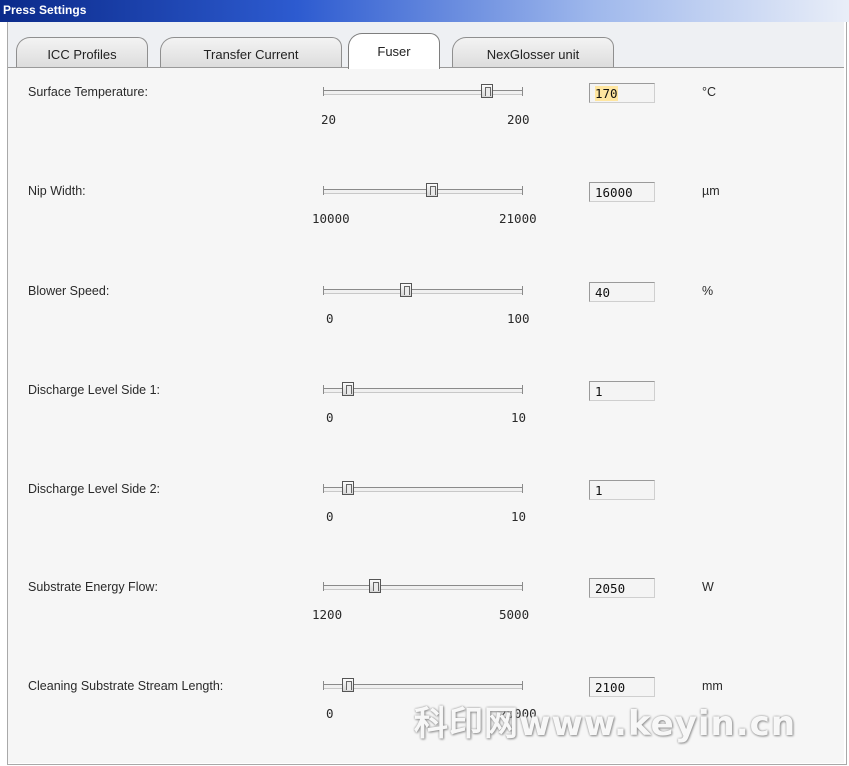  I want to click on discharge-level-side-2-input: 1, so click(622, 490).